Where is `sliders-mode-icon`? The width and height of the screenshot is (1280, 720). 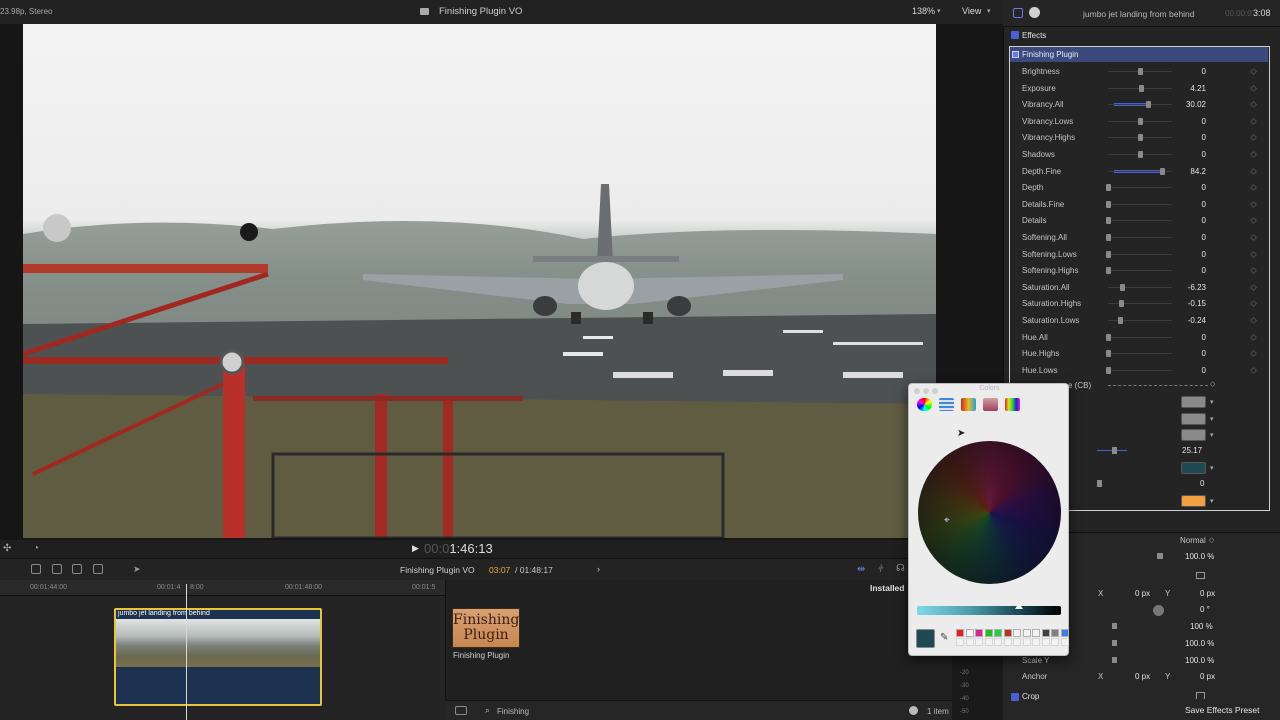
sliders-mode-icon is located at coordinates (946, 404).